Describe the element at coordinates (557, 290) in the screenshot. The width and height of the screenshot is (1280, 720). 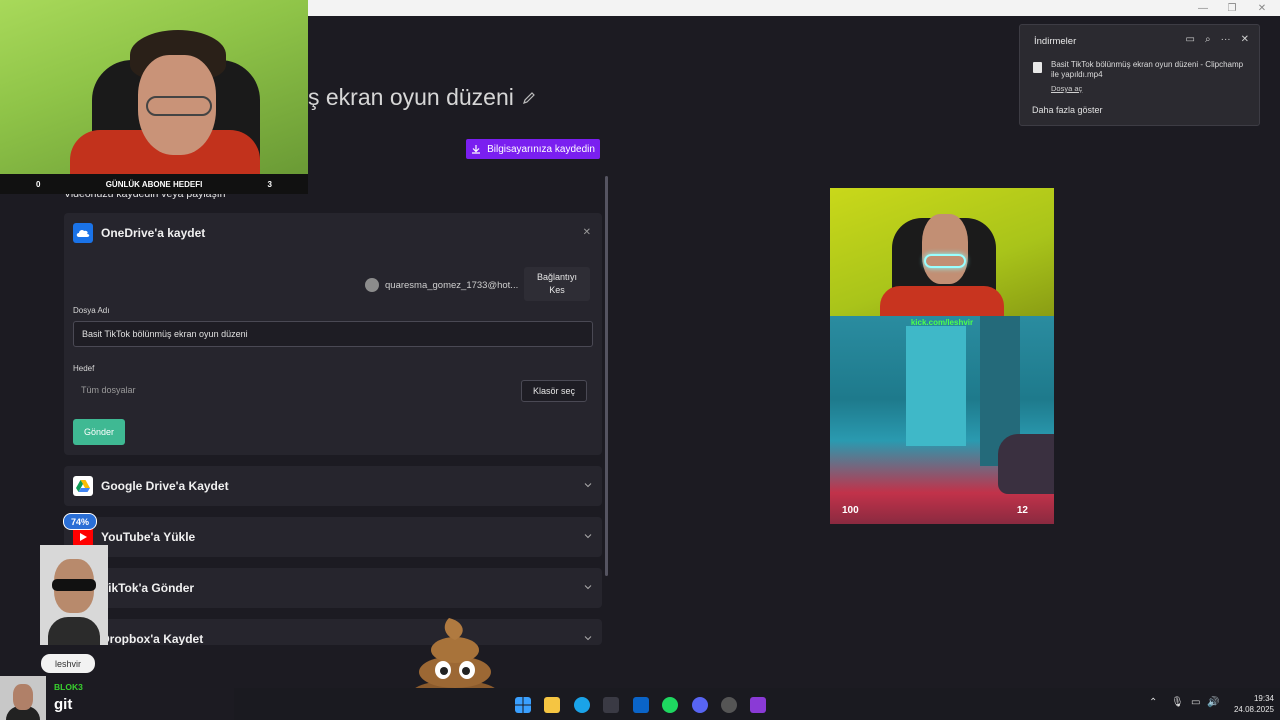
I see `disconnect-label-2: Kes` at that location.